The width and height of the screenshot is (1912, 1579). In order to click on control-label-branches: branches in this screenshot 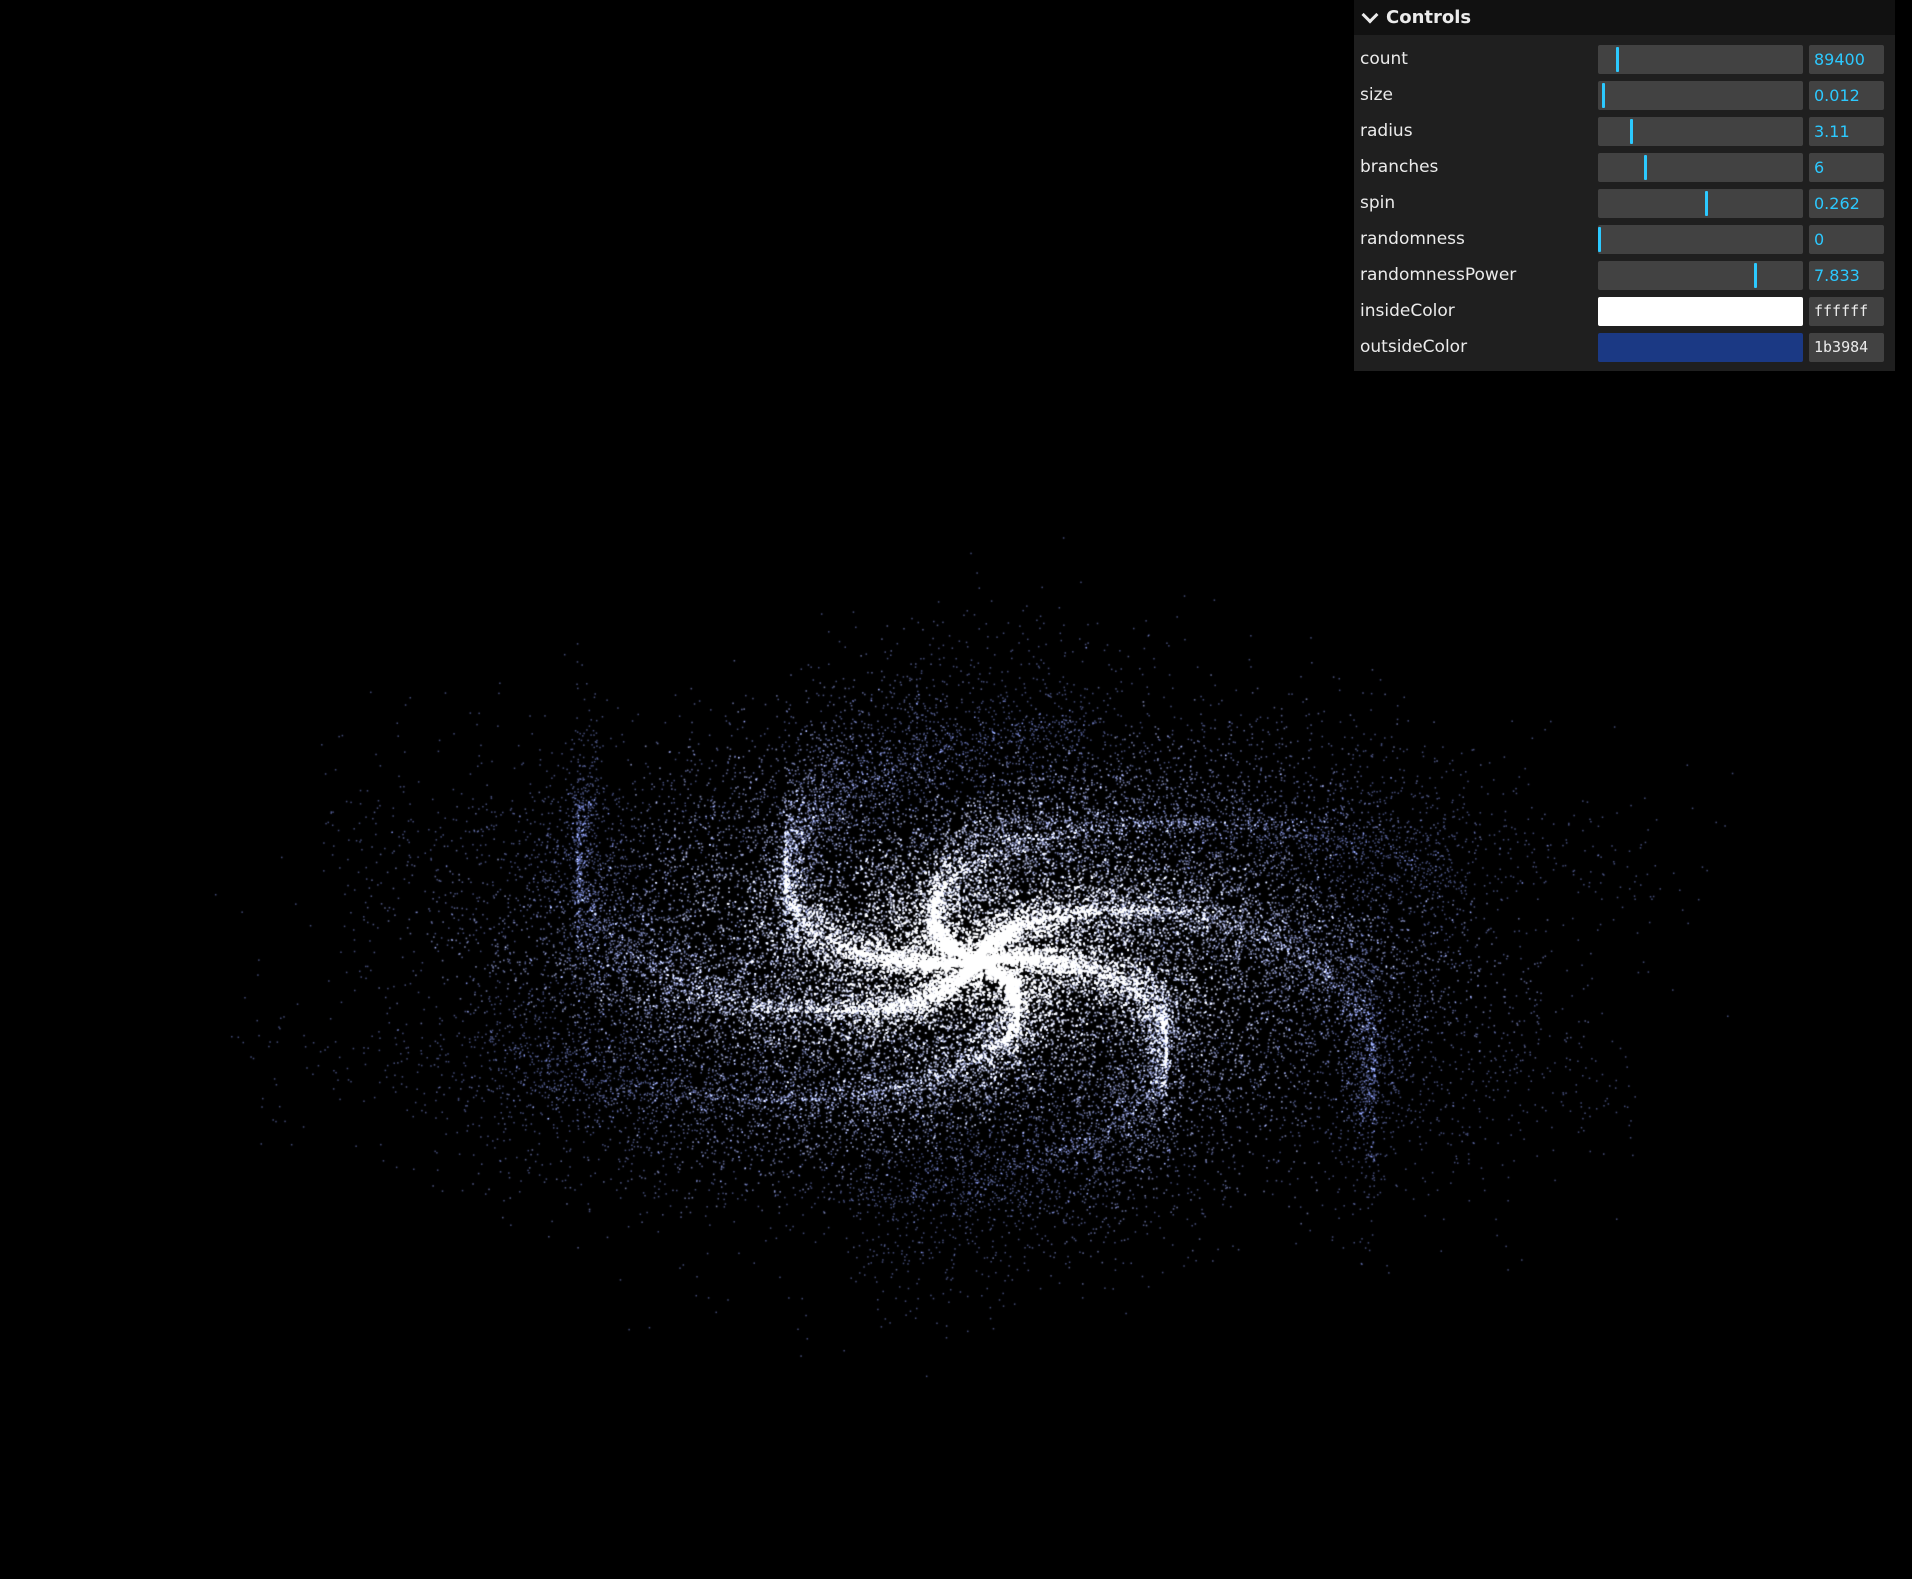, I will do `click(1399, 167)`.